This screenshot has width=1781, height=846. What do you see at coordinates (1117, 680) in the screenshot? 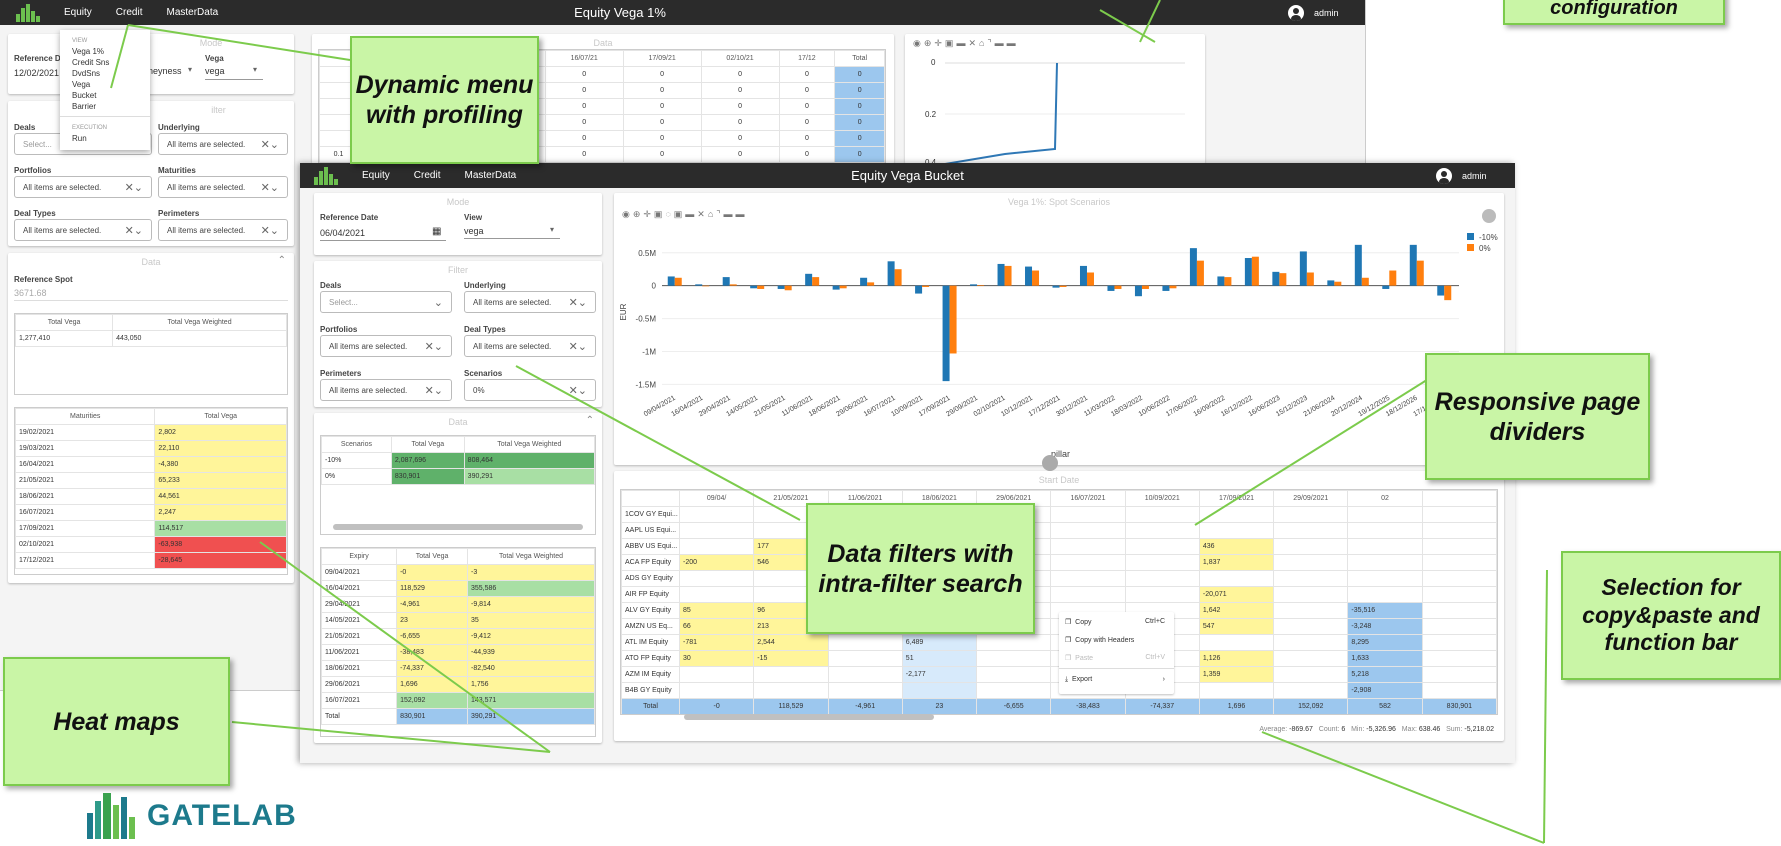
I see `export-menu-item: ⤓ Export ›` at bounding box center [1117, 680].